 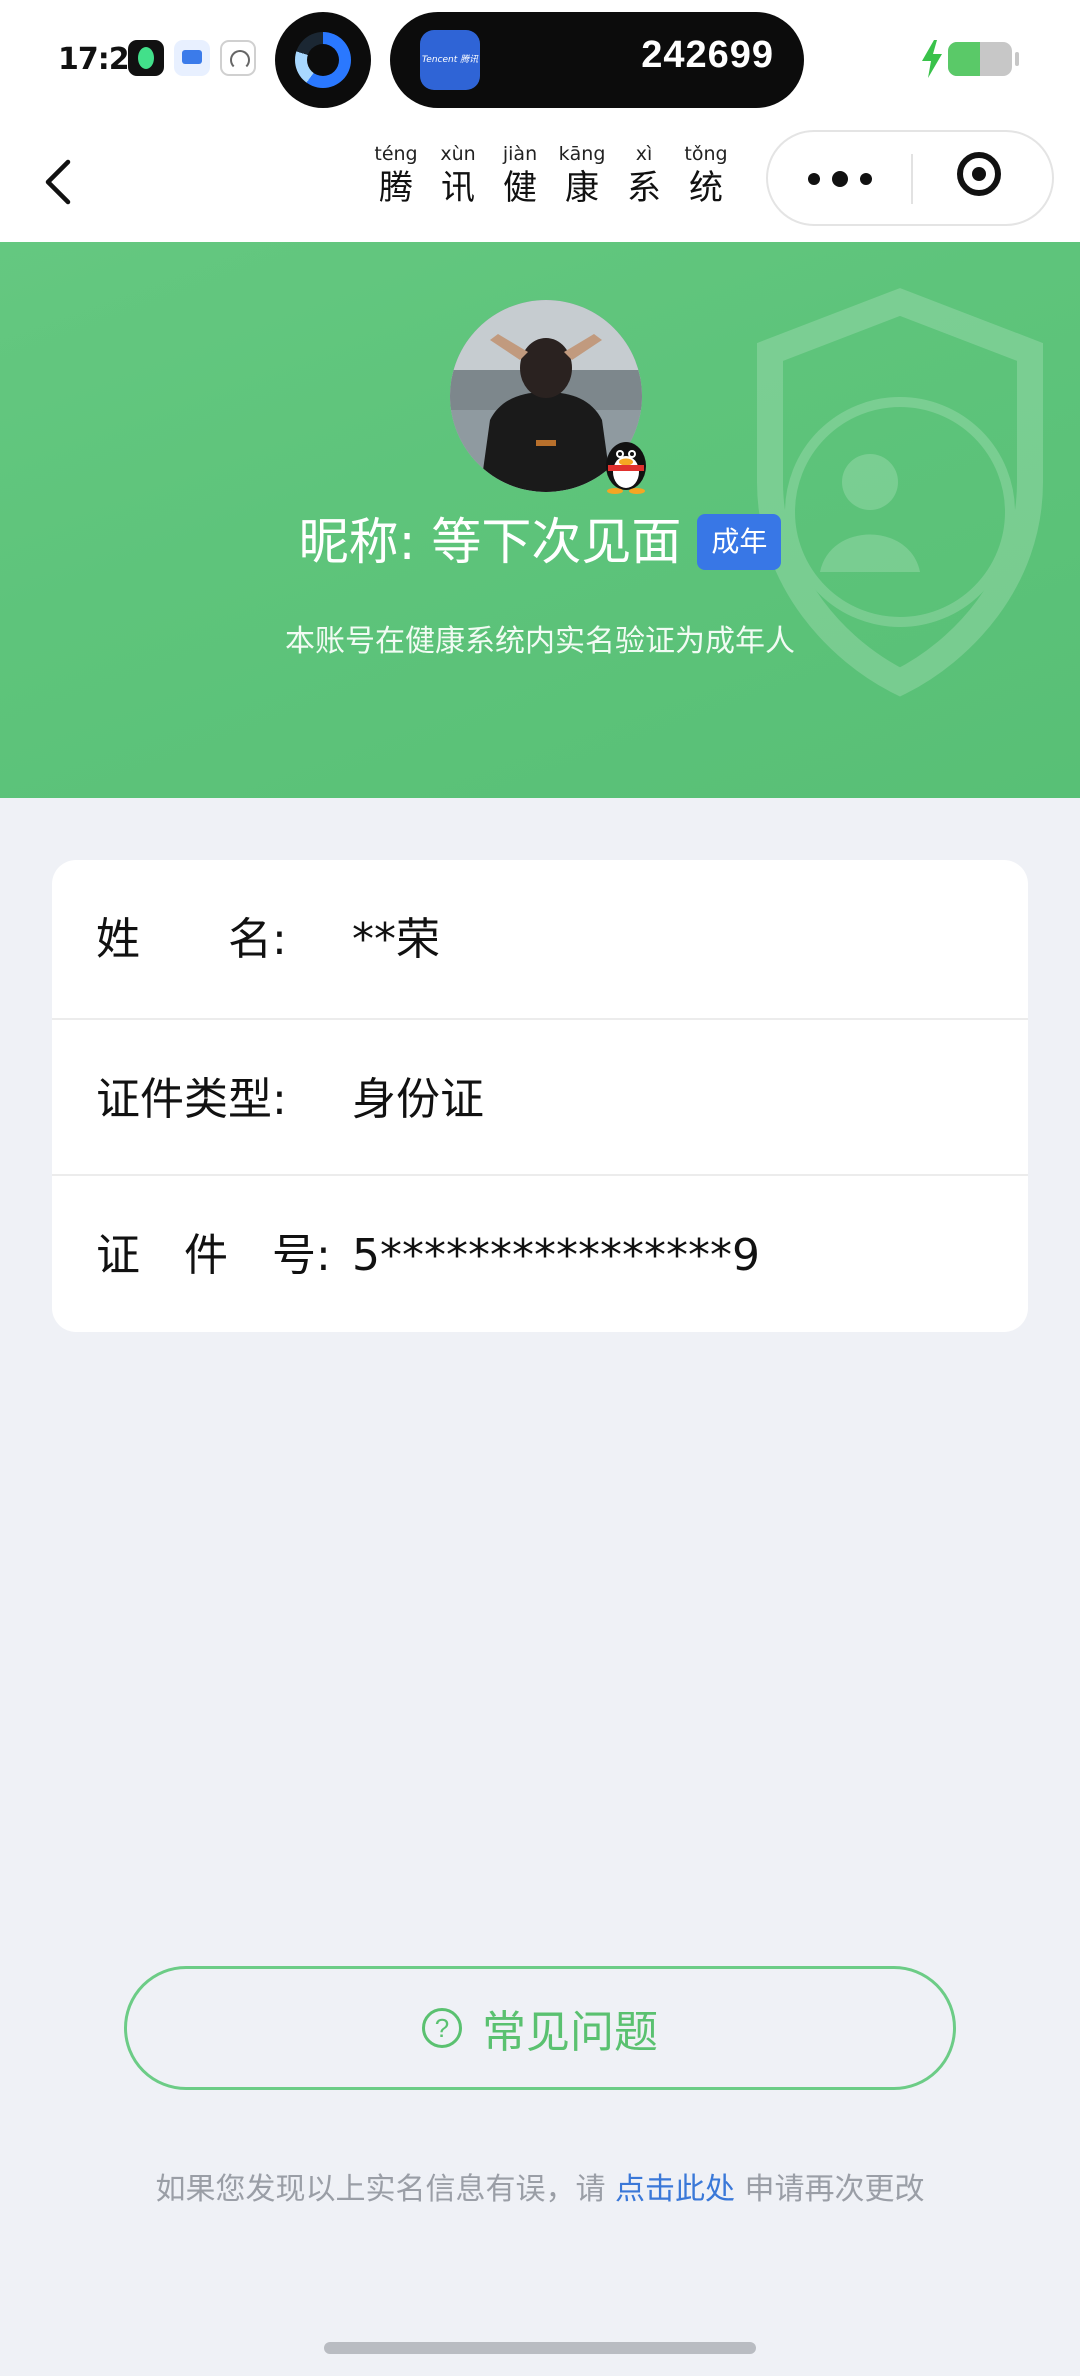 What do you see at coordinates (644, 154) in the screenshot?
I see `title-pinyin: xì` at bounding box center [644, 154].